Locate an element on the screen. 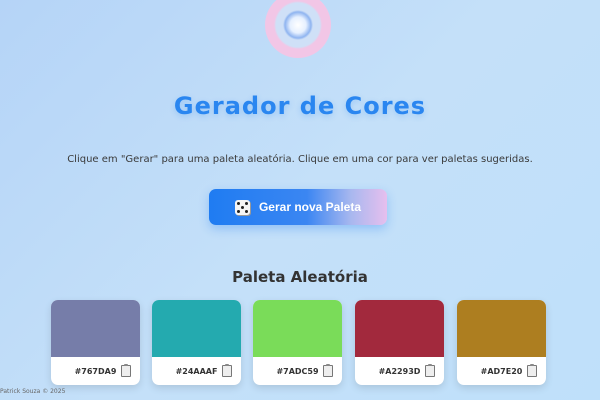 The height and width of the screenshot is (400, 600). color-hex-code: #A2293D is located at coordinates (399, 371).